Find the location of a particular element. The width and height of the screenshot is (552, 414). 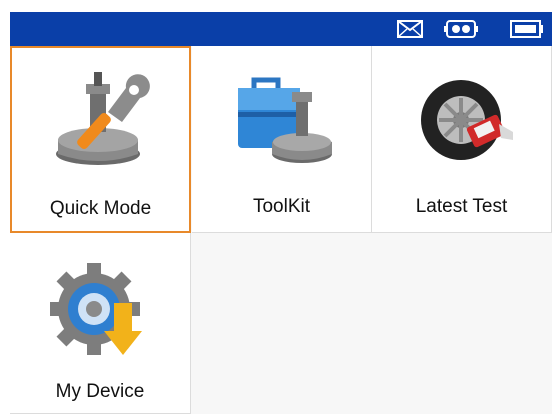

my-device-tile: My Device is located at coordinates (100, 323).